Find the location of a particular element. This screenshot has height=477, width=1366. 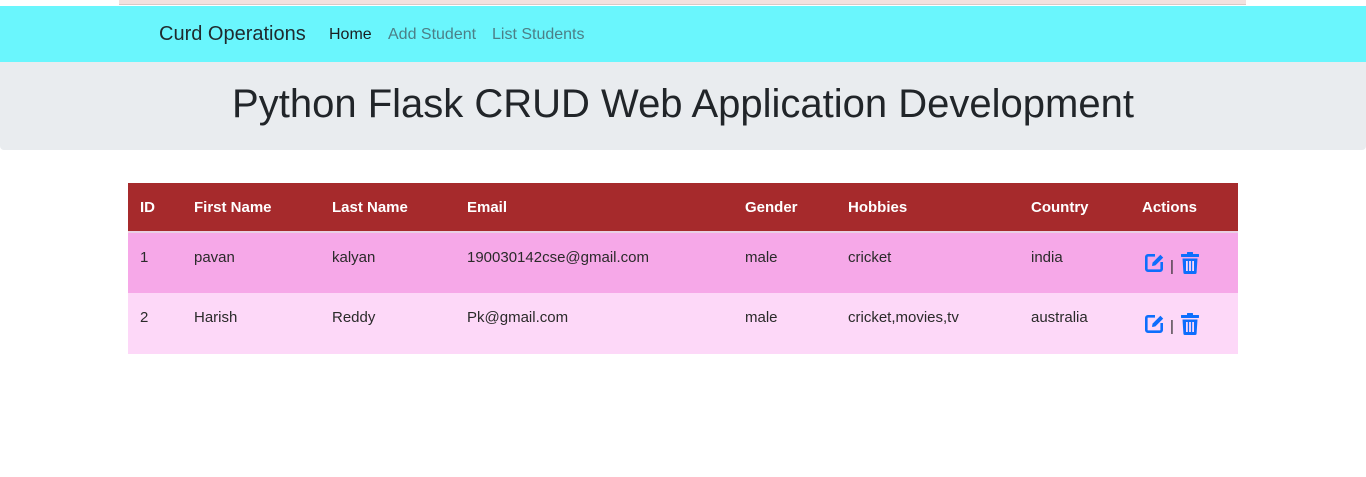

cell-first-name: pavan is located at coordinates (251, 262).